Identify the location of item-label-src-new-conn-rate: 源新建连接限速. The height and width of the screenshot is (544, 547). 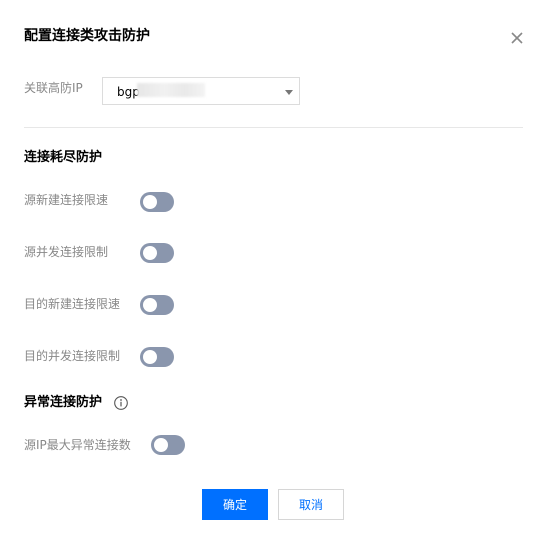
(66, 200).